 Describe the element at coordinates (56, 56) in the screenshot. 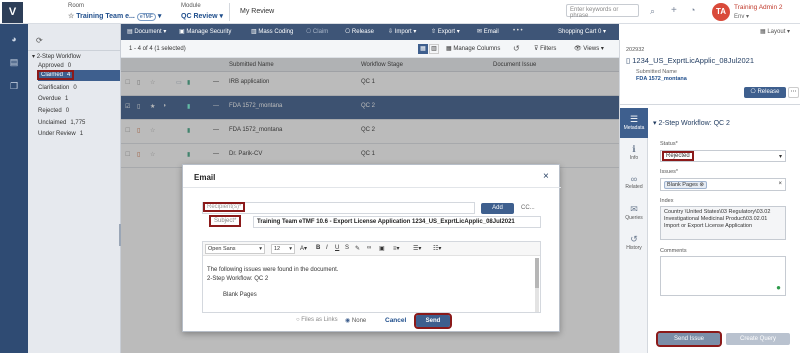

I see `workflow-root: ▾ 2-Step Workflow` at that location.